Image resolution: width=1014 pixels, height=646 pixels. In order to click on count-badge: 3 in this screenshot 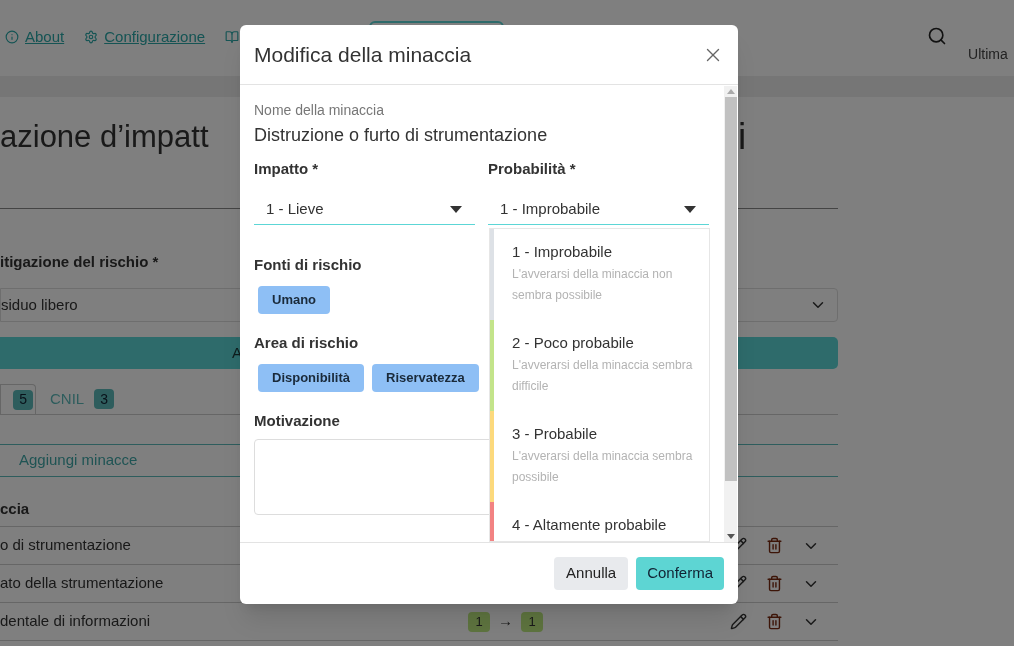, I will do `click(104, 399)`.